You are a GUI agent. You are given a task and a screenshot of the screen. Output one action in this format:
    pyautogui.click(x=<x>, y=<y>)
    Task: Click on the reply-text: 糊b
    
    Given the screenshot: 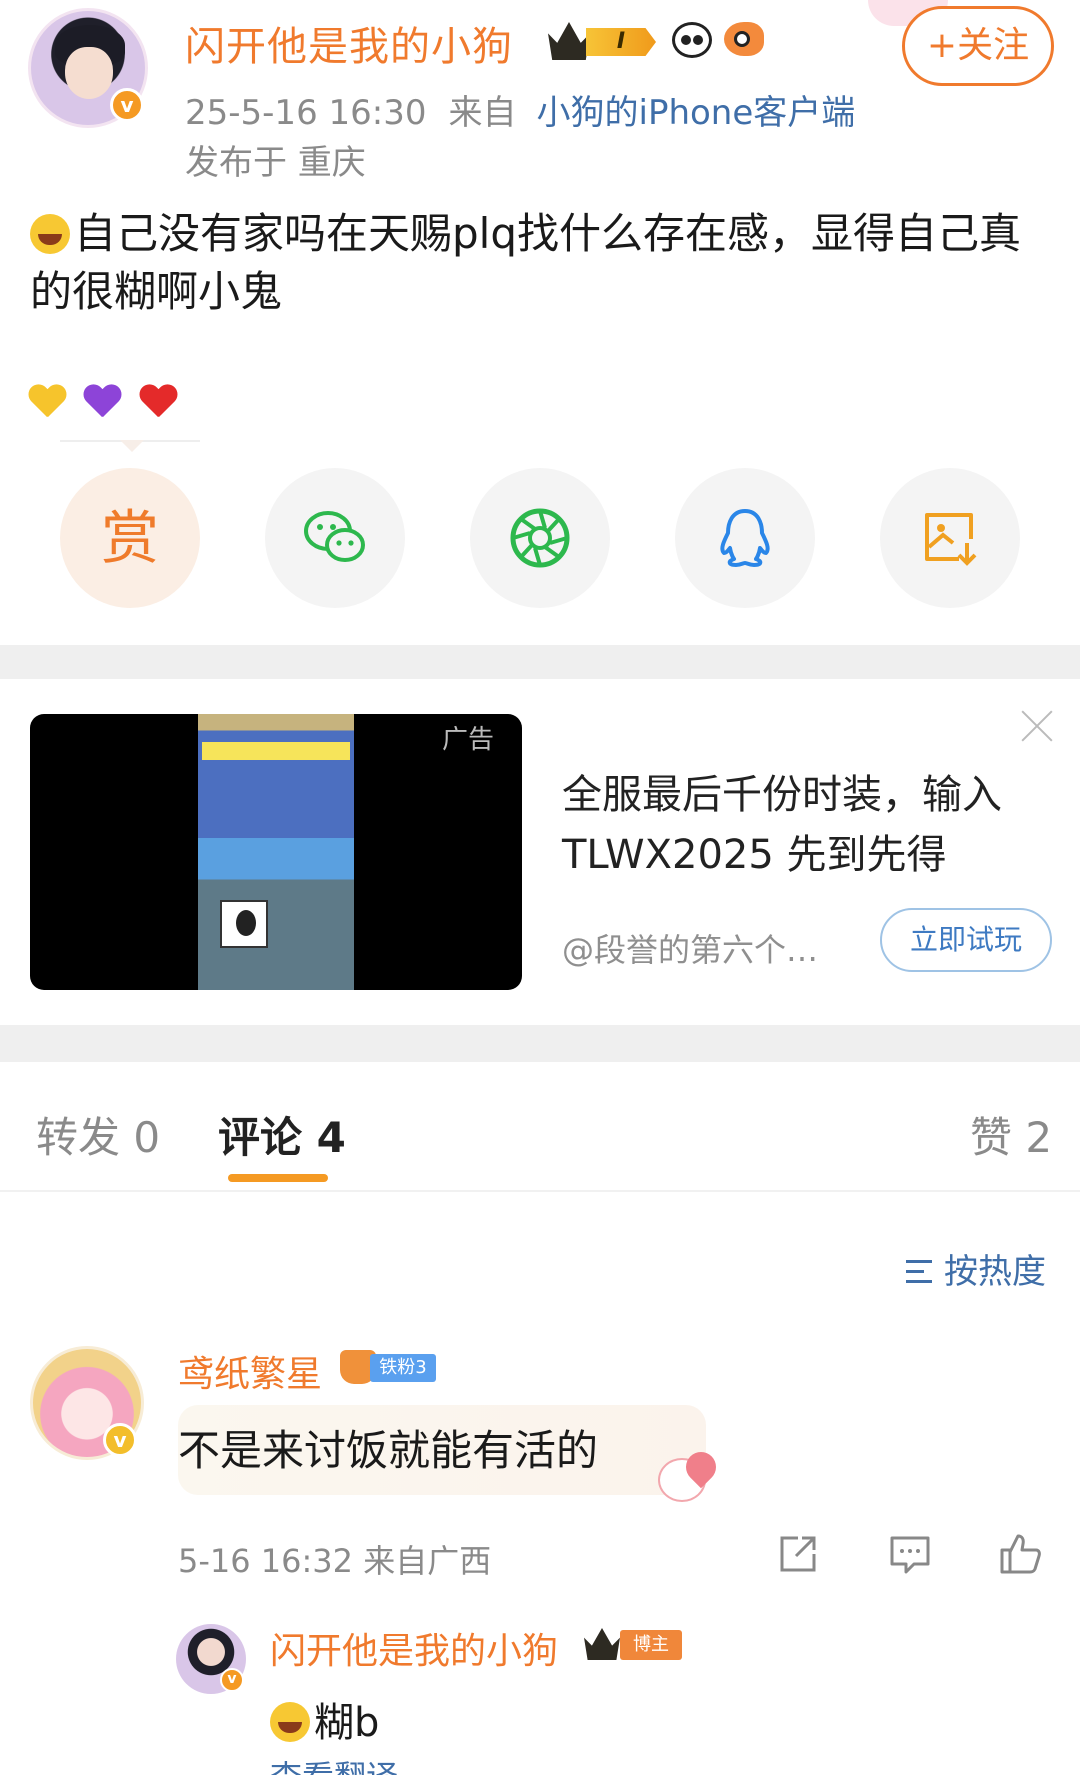 What is the action you would take?
    pyautogui.click(x=347, y=1723)
    